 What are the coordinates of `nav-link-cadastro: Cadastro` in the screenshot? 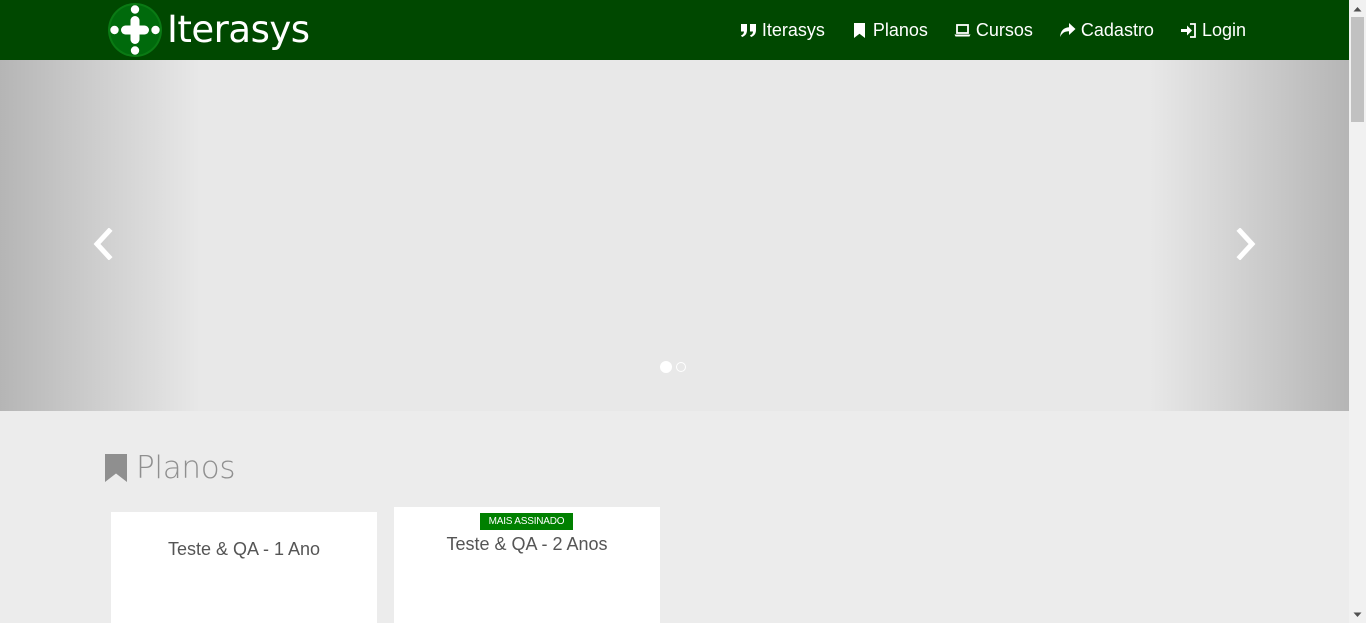 It's located at (1106, 30).